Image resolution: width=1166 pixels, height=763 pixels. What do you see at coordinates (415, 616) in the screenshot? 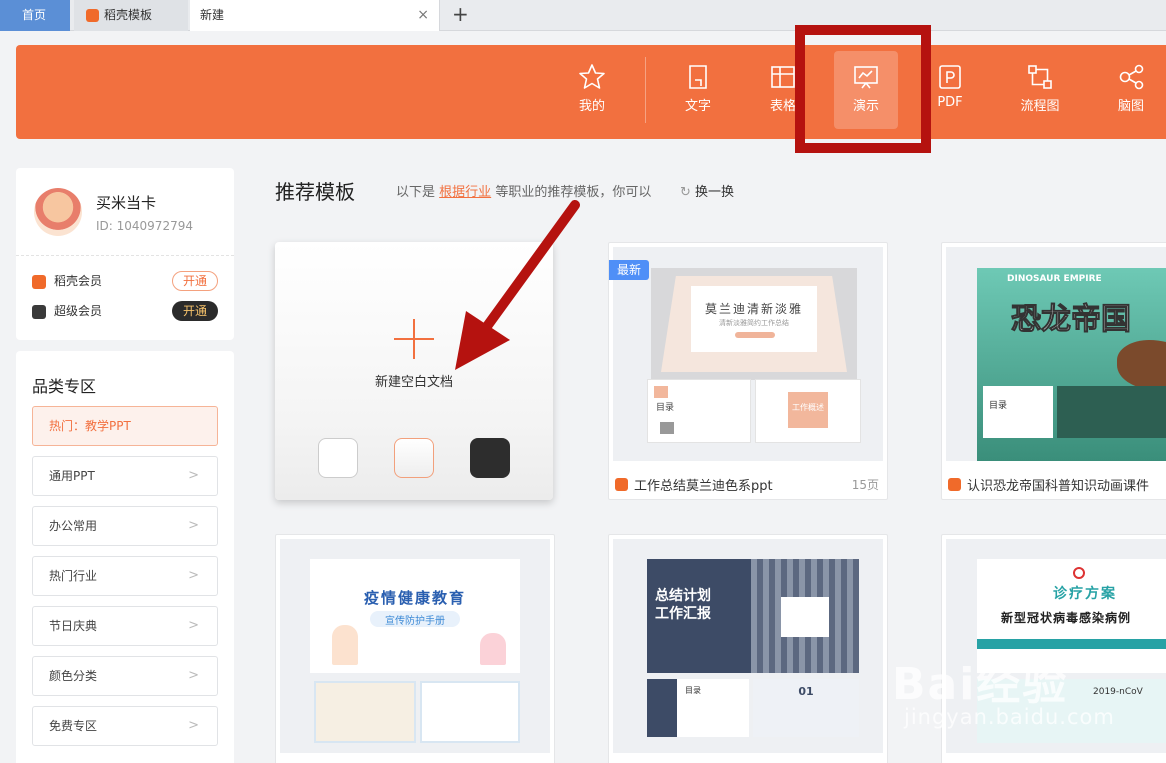
I see `slide-preview: 疫情健康教育 宣传防护手册` at bounding box center [415, 616].